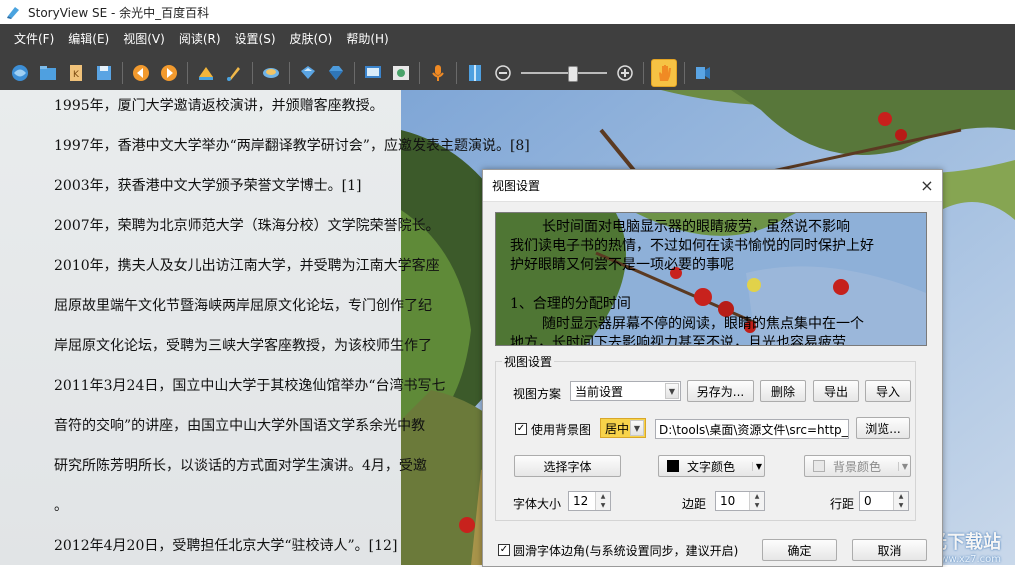  I want to click on window-title: StoryView SE - 余光中_百度百科, so click(119, 12).